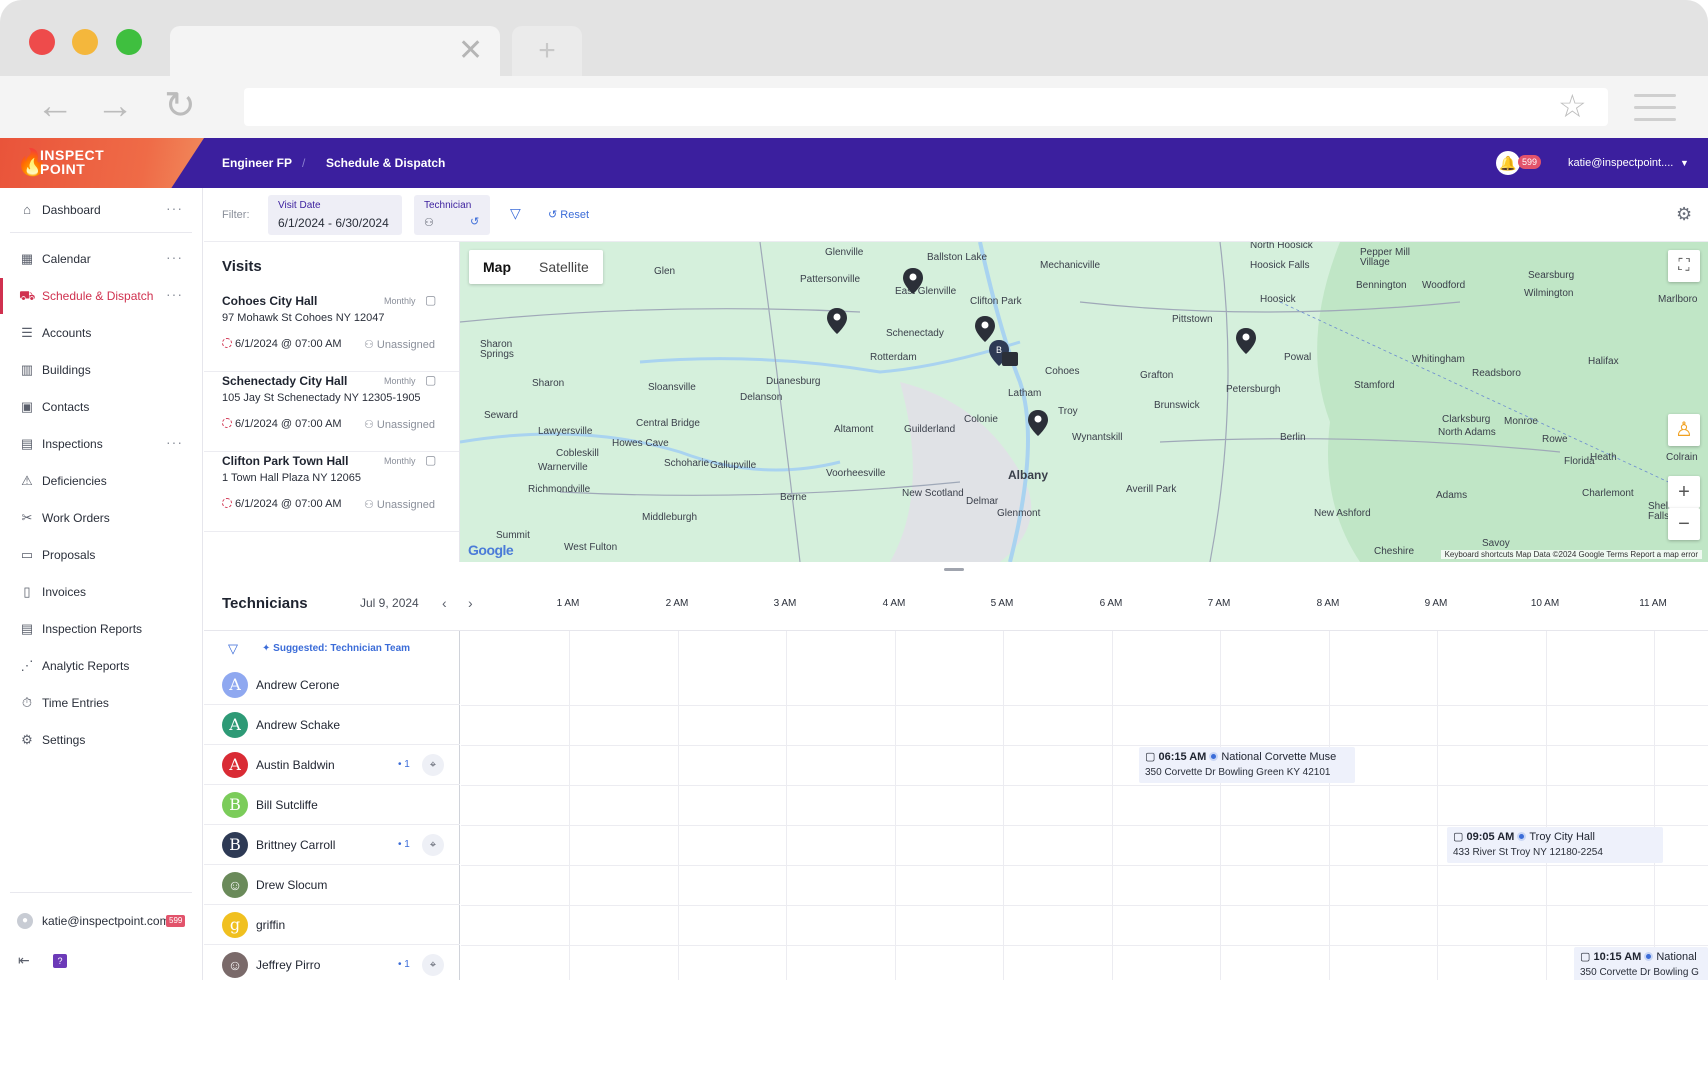 This screenshot has height=1080, width=1708. I want to click on help-chat-icon: ?, so click(60, 961).